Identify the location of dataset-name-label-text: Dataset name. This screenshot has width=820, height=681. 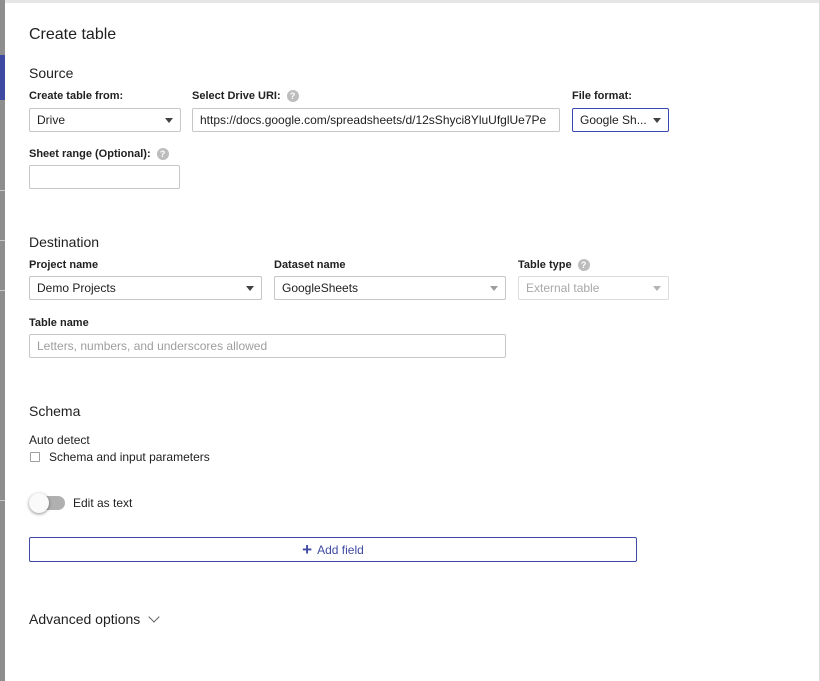
(310, 265).